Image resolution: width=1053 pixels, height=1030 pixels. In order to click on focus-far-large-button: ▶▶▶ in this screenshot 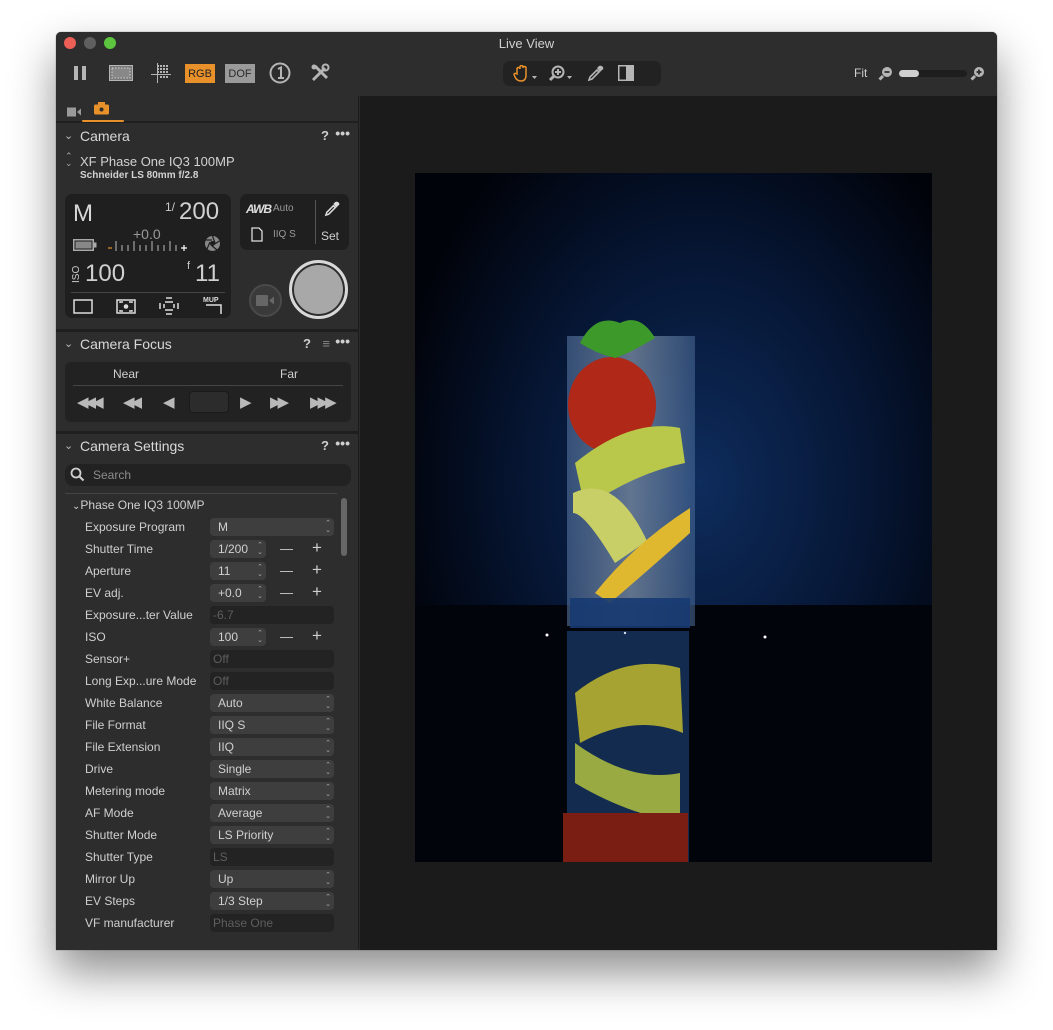, I will do `click(323, 402)`.